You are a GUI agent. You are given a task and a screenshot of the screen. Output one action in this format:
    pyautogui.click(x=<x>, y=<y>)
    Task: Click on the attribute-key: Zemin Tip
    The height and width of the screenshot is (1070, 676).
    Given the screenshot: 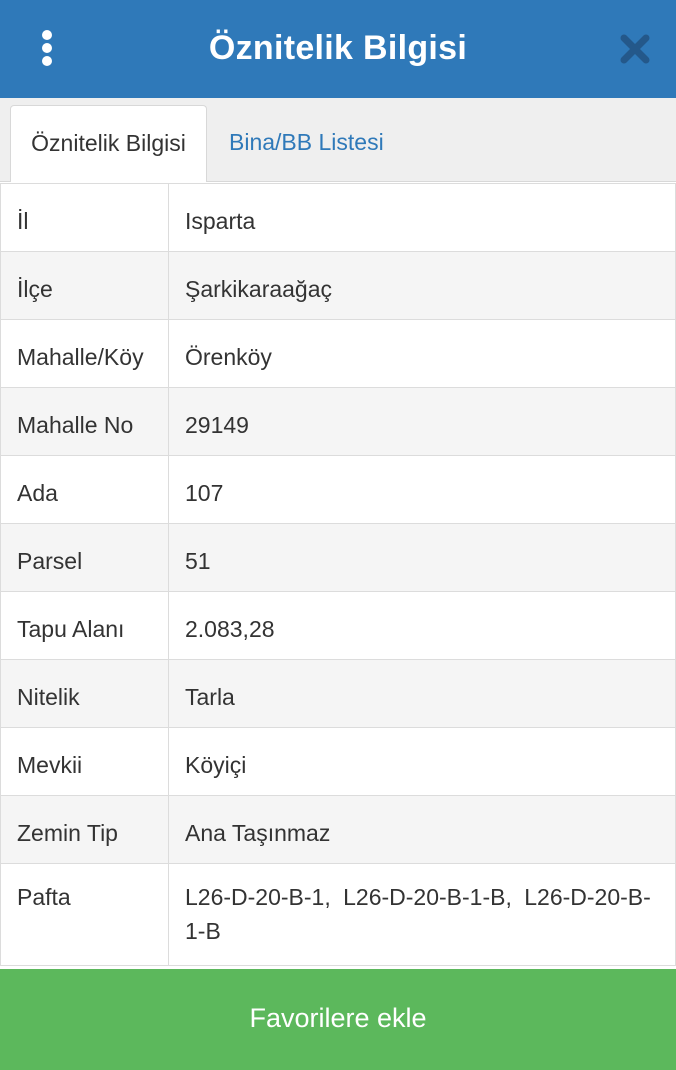 What is the action you would take?
    pyautogui.click(x=84, y=829)
    